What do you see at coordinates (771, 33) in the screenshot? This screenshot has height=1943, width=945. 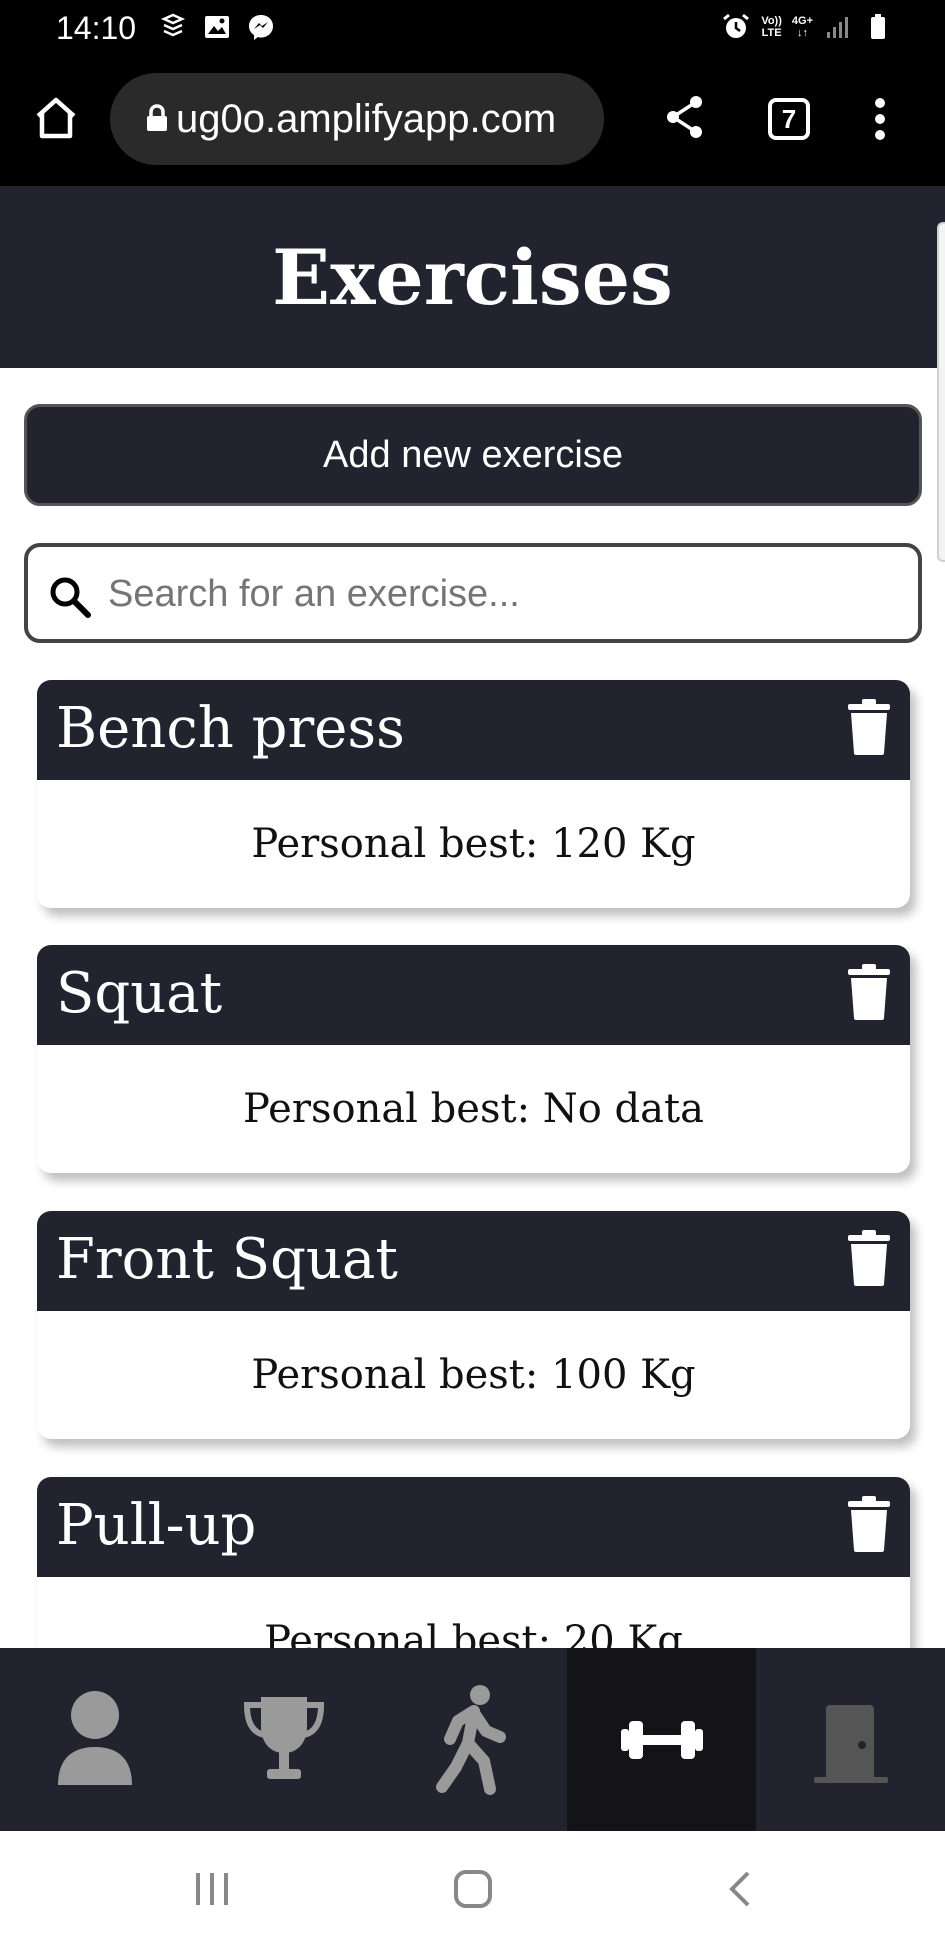 I see `lte-label: LTE` at bounding box center [771, 33].